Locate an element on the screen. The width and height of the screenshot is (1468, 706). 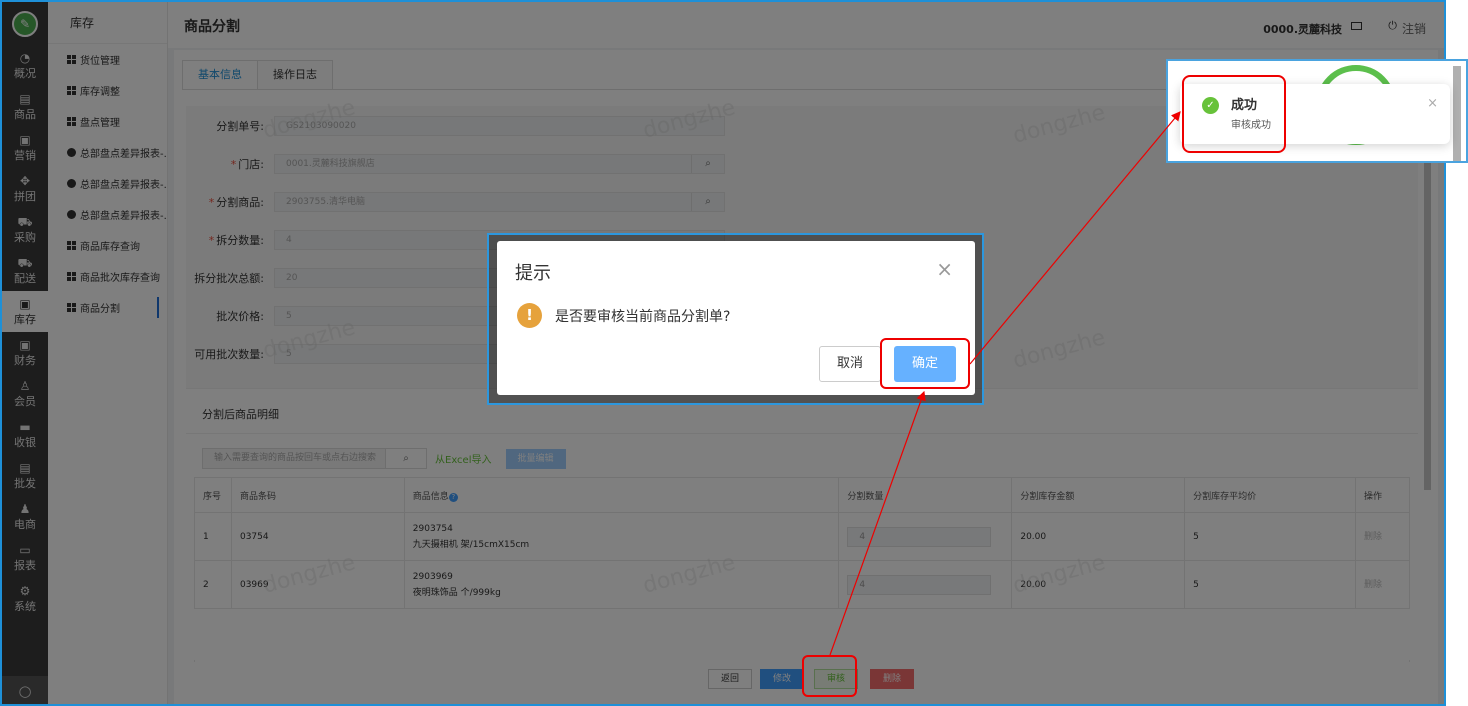
warning-icon: ! is located at coordinates (529, 315).